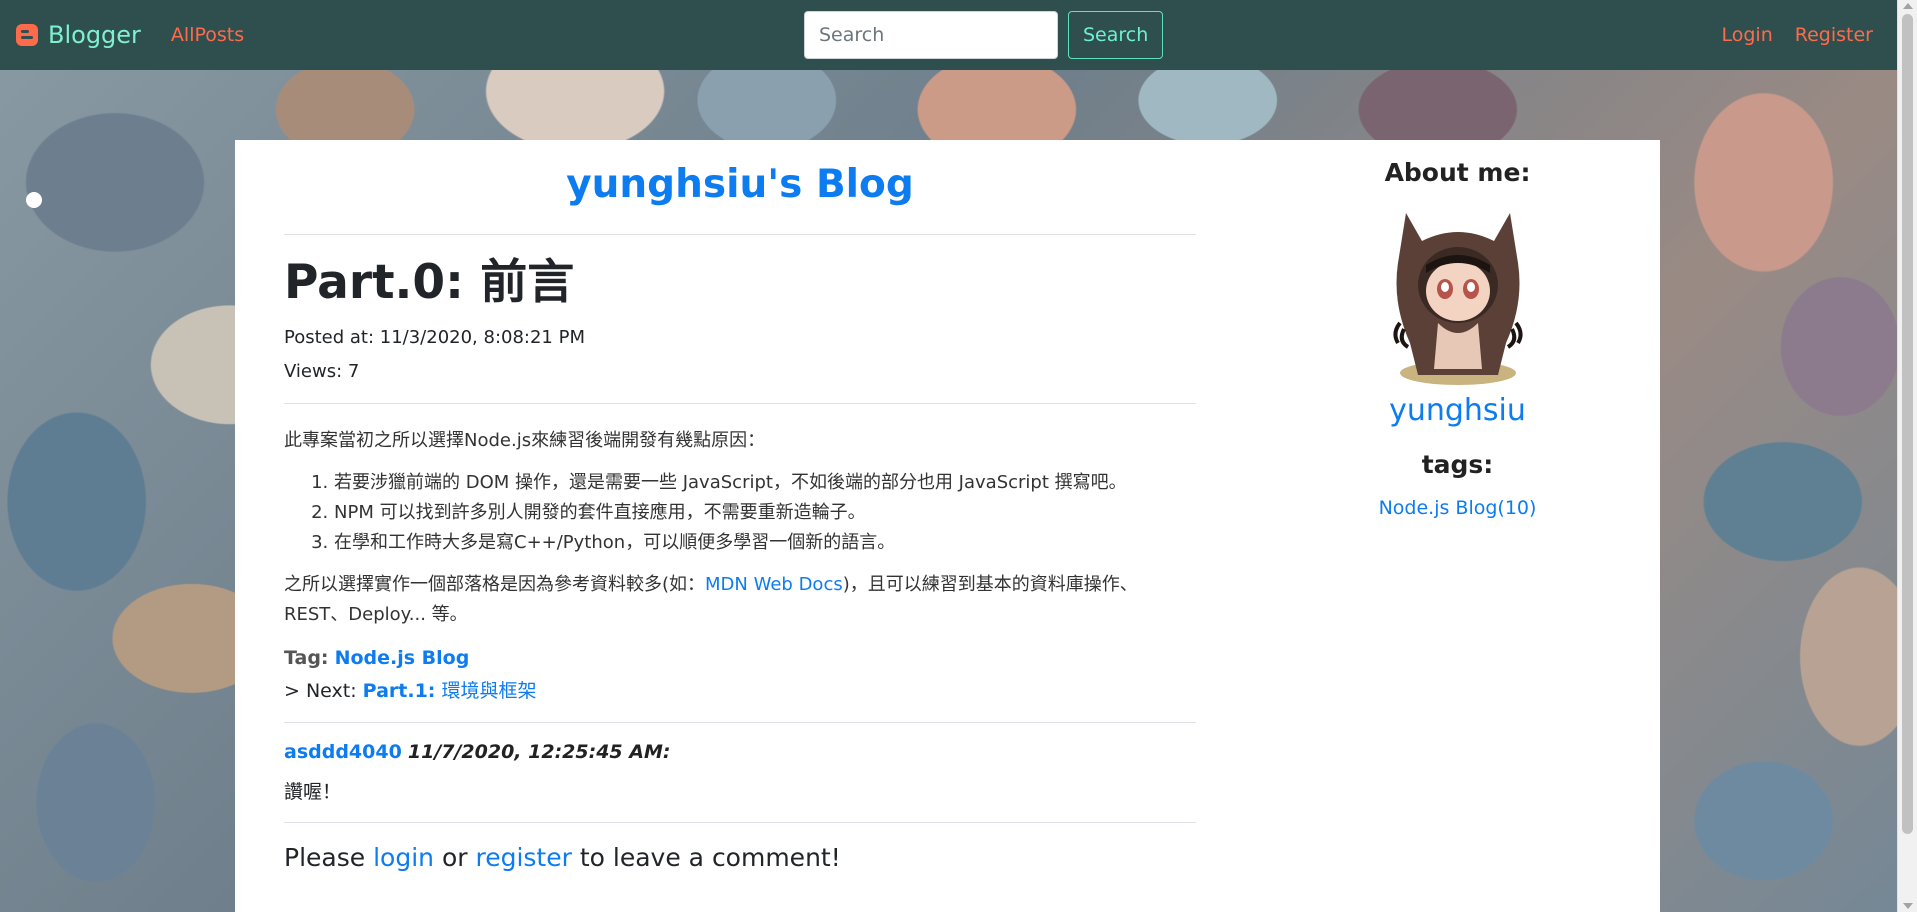 The width and height of the screenshot is (1917, 912). Describe the element at coordinates (207, 35) in the screenshot. I see `nav-allposts-link: AllPosts` at that location.